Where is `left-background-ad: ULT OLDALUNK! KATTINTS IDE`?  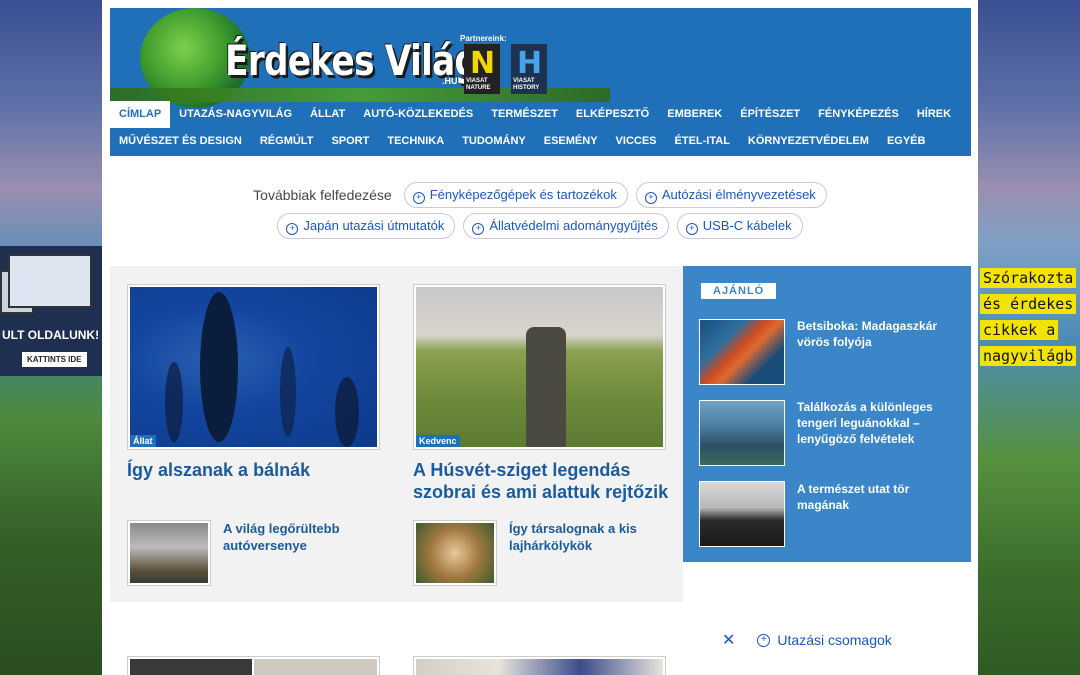 left-background-ad: ULT OLDALUNK! KATTINTS IDE is located at coordinates (51, 337).